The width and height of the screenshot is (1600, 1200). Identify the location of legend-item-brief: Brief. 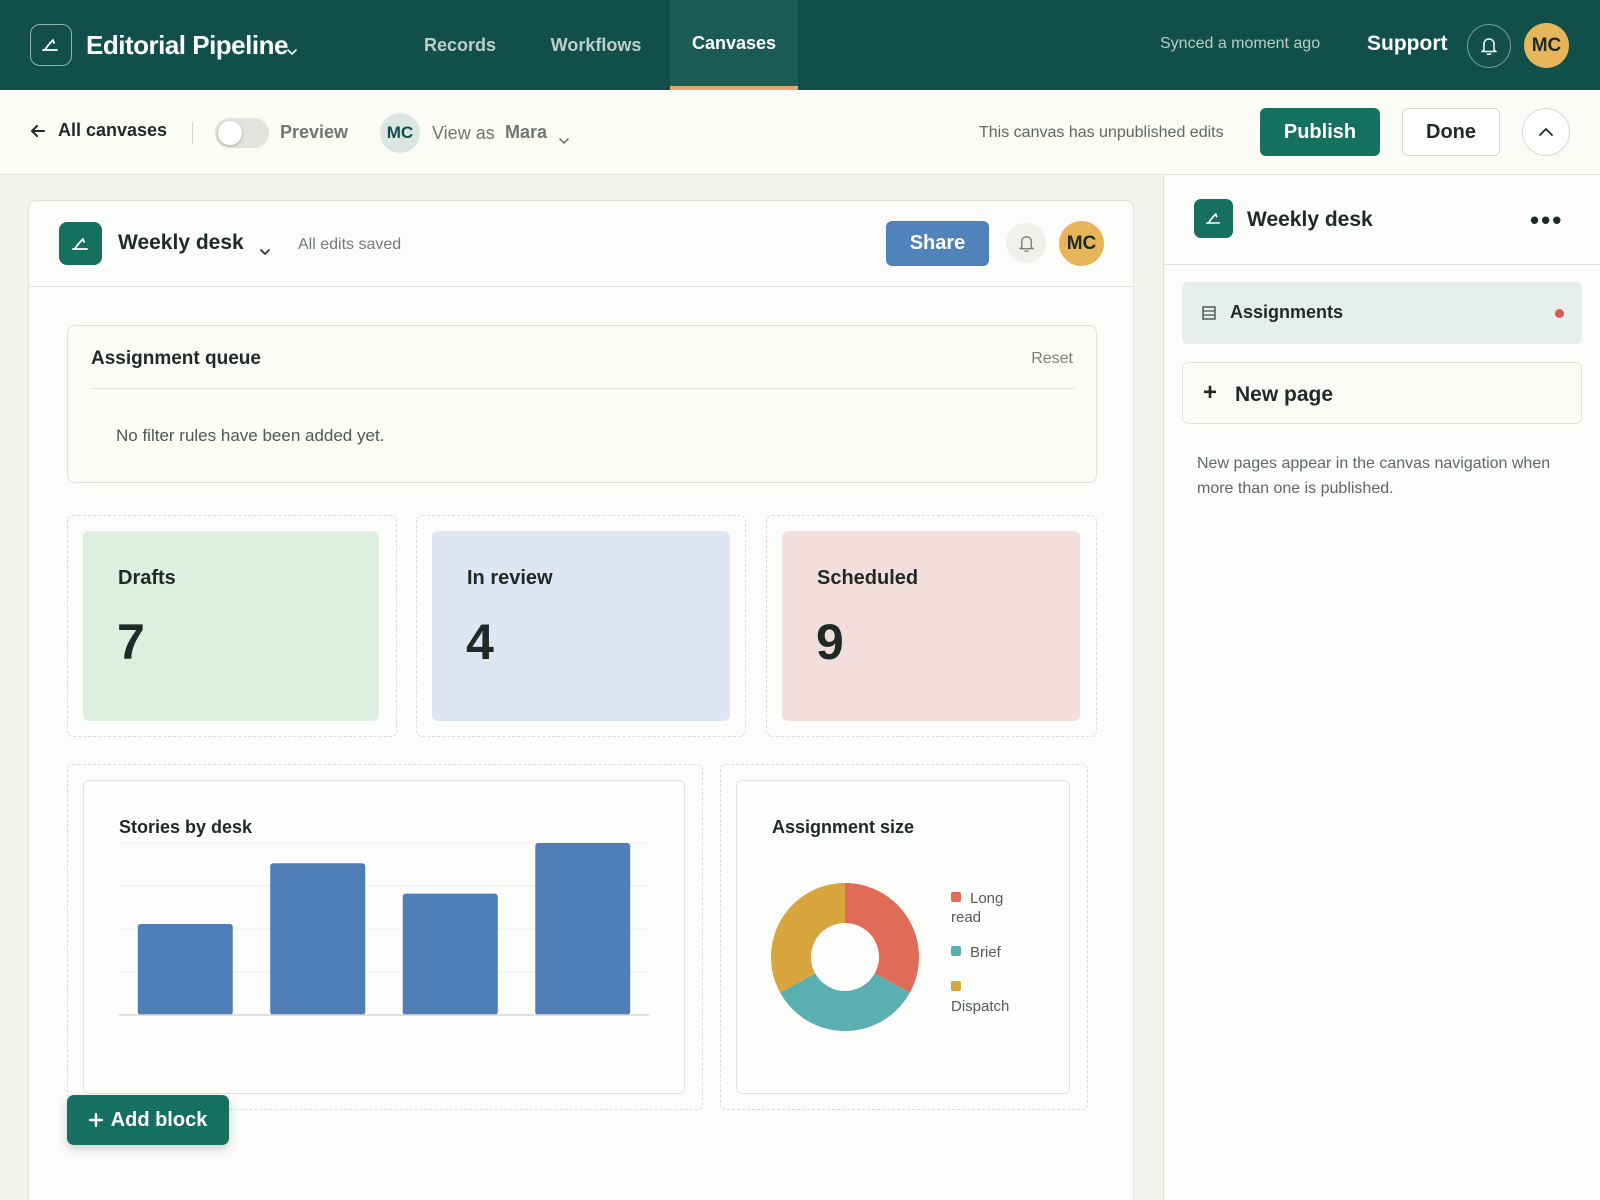
(991, 952).